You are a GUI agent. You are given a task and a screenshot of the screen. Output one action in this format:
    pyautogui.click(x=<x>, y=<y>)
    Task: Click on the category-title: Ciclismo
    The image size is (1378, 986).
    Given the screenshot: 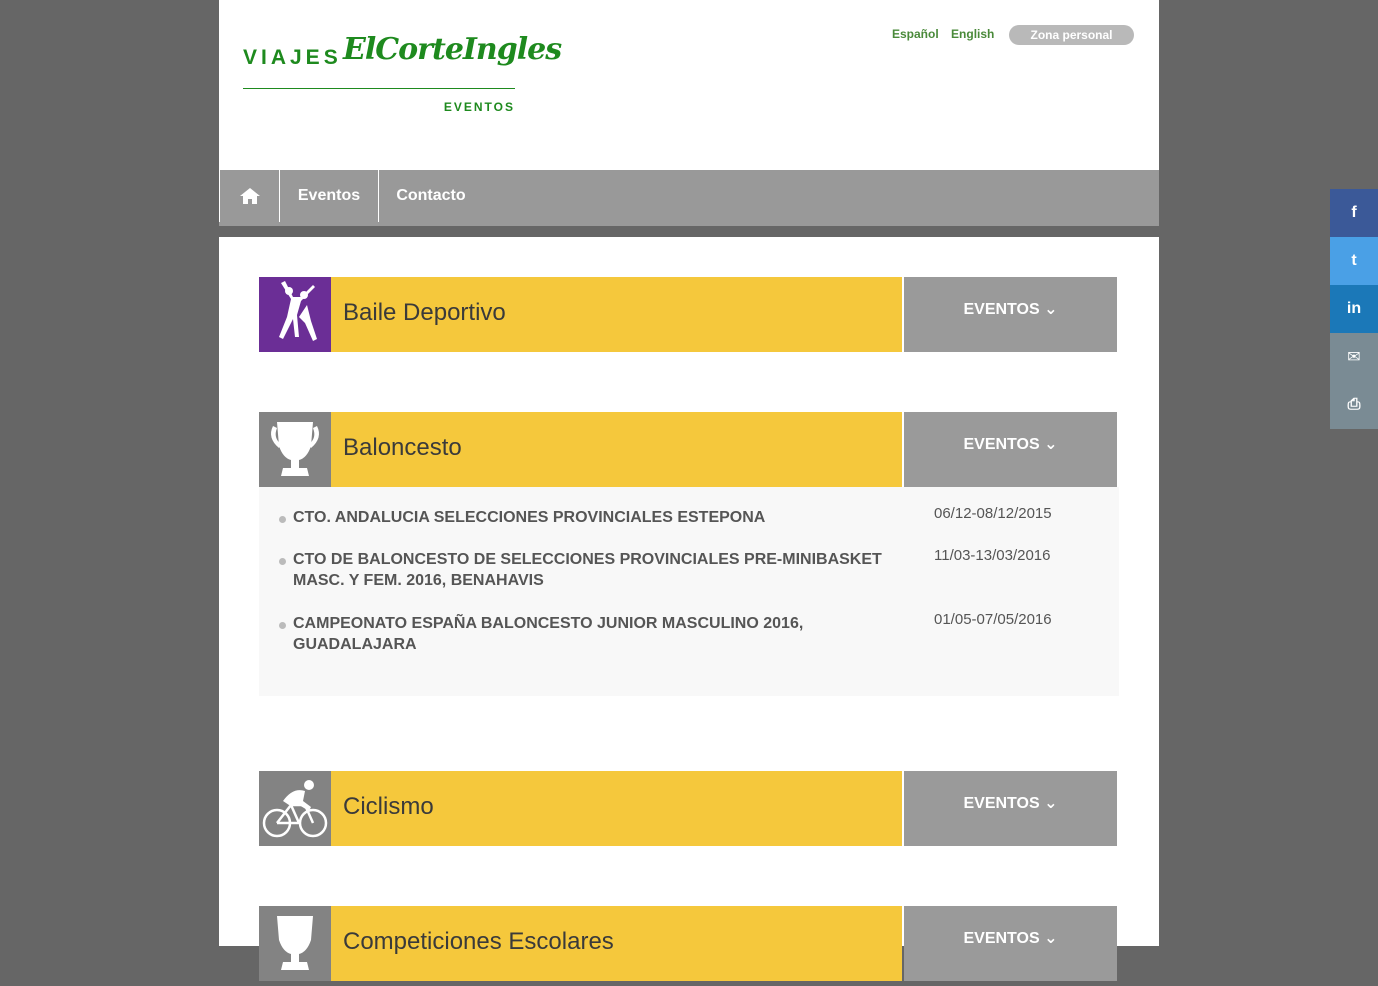 What is the action you would take?
    pyautogui.click(x=616, y=808)
    